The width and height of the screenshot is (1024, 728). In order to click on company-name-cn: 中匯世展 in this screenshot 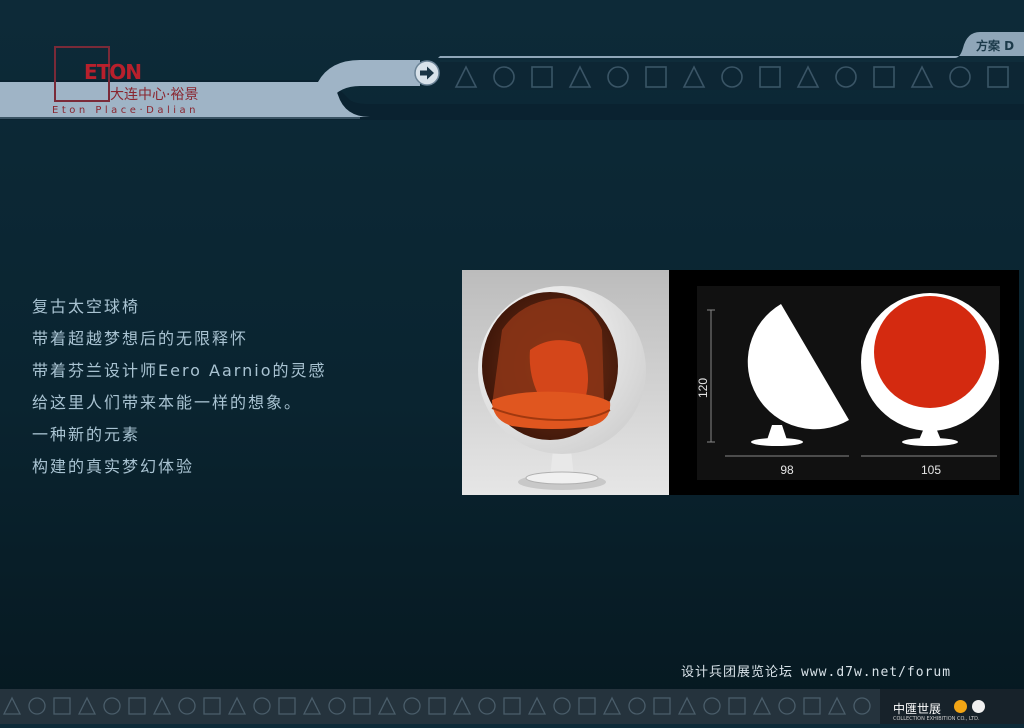, I will do `click(917, 709)`.